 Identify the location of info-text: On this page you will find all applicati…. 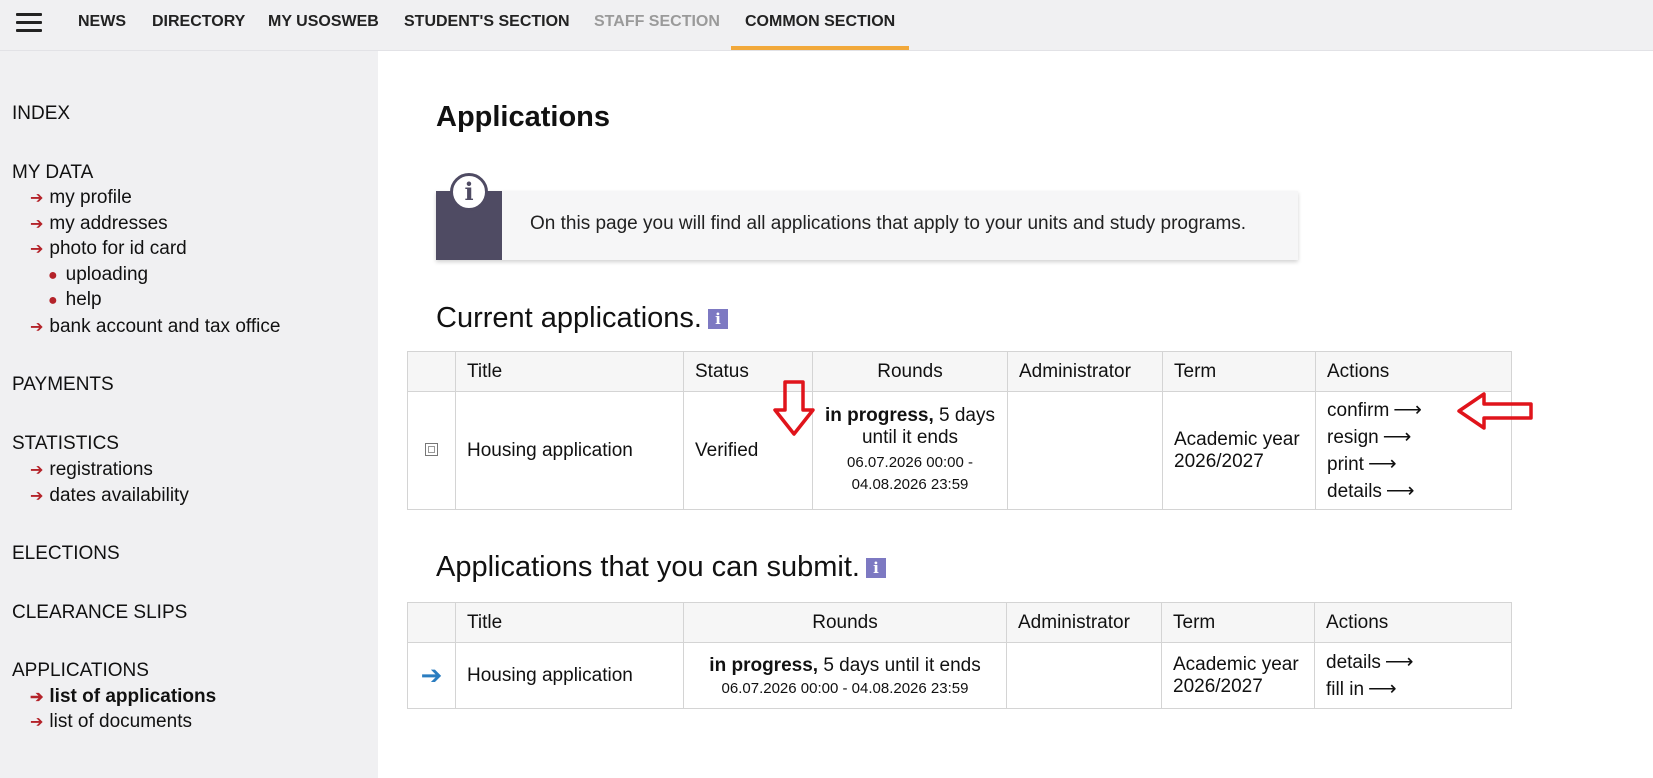
(888, 223).